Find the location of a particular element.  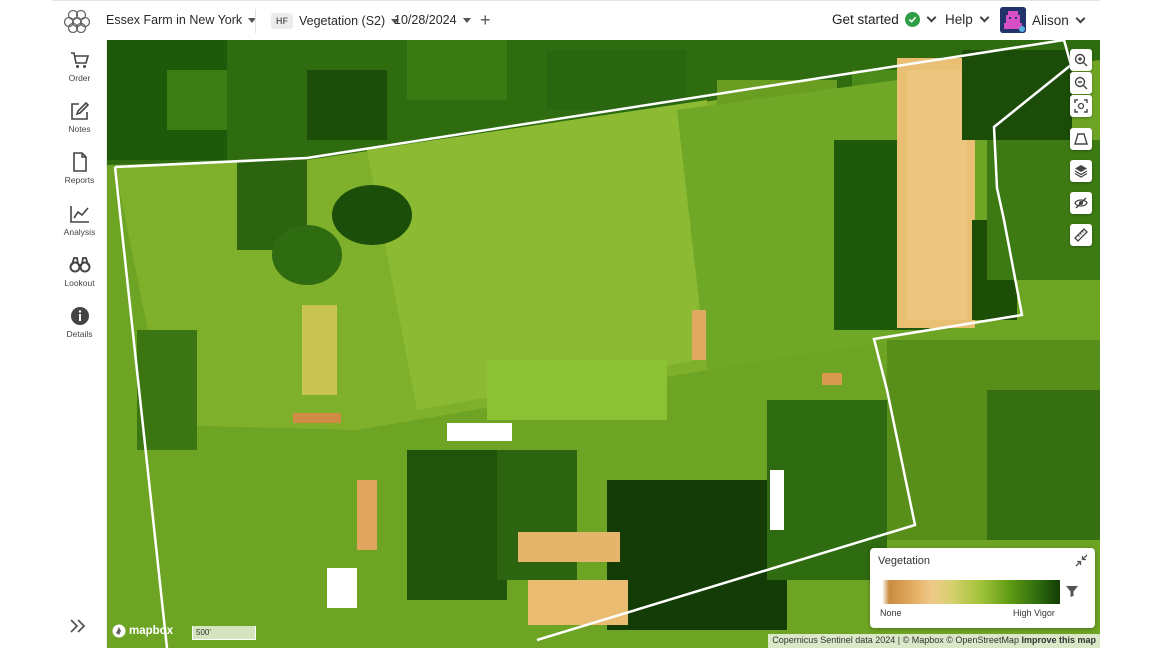

sidebar-item-notes: Notes is located at coordinates (79, 117).